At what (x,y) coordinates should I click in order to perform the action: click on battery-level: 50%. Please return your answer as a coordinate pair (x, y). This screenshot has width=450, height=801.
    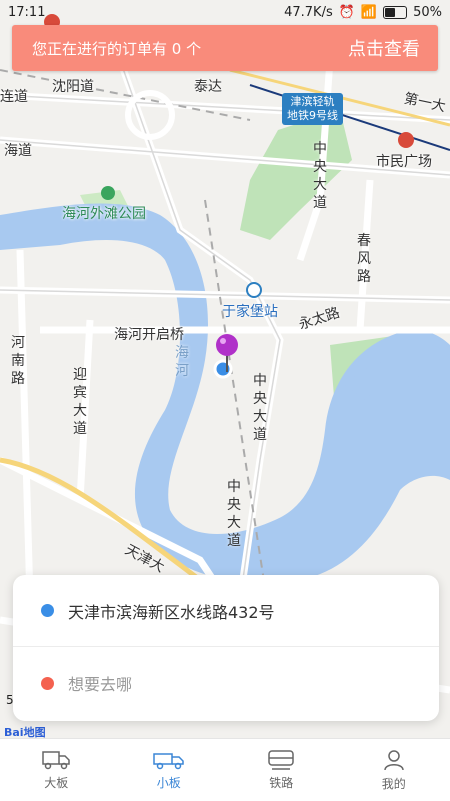
    Looking at the image, I should click on (427, 12).